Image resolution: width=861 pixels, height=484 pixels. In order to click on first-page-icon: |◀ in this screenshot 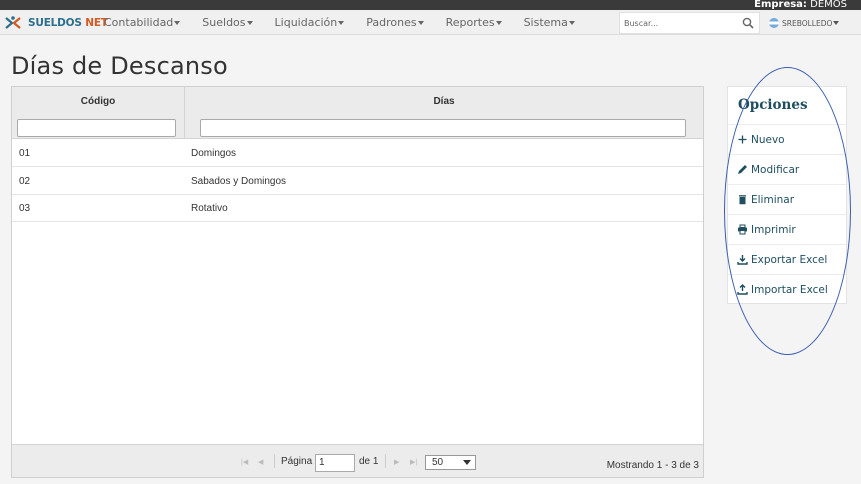, I will do `click(244, 462)`.